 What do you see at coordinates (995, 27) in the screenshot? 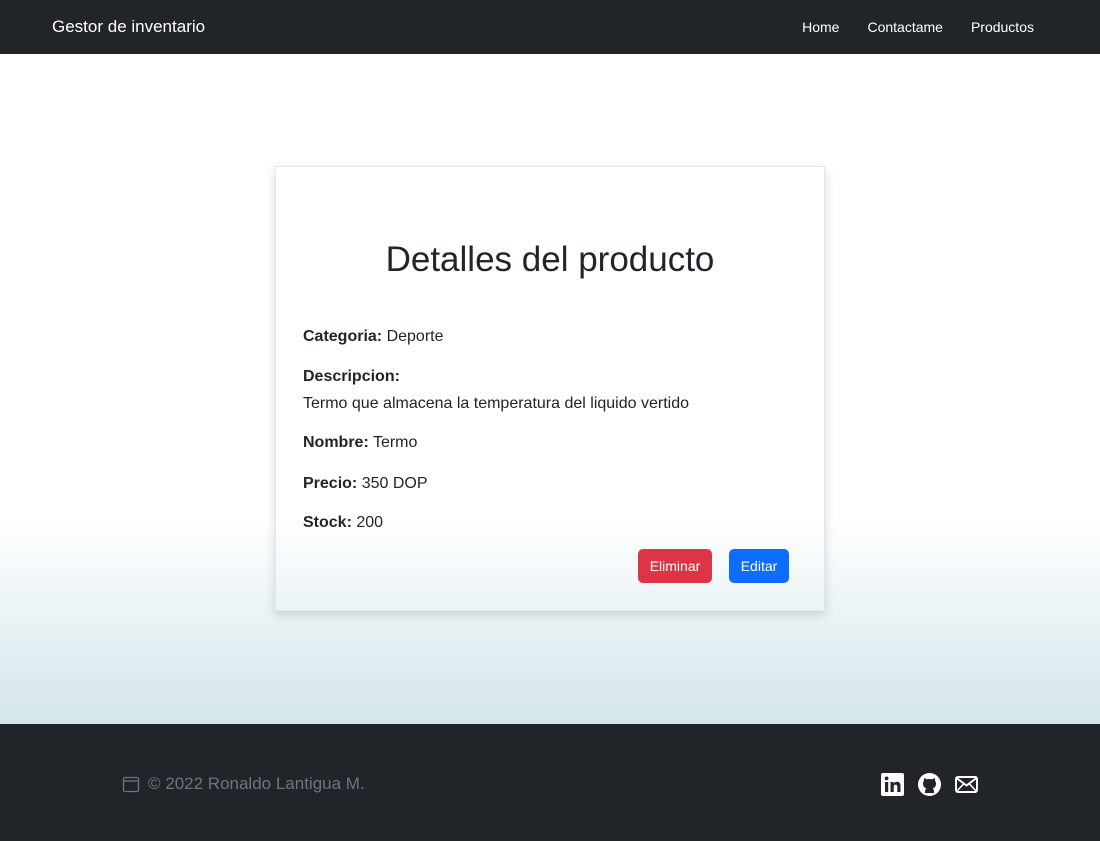
I see `nav-link-productos: Productos` at bounding box center [995, 27].